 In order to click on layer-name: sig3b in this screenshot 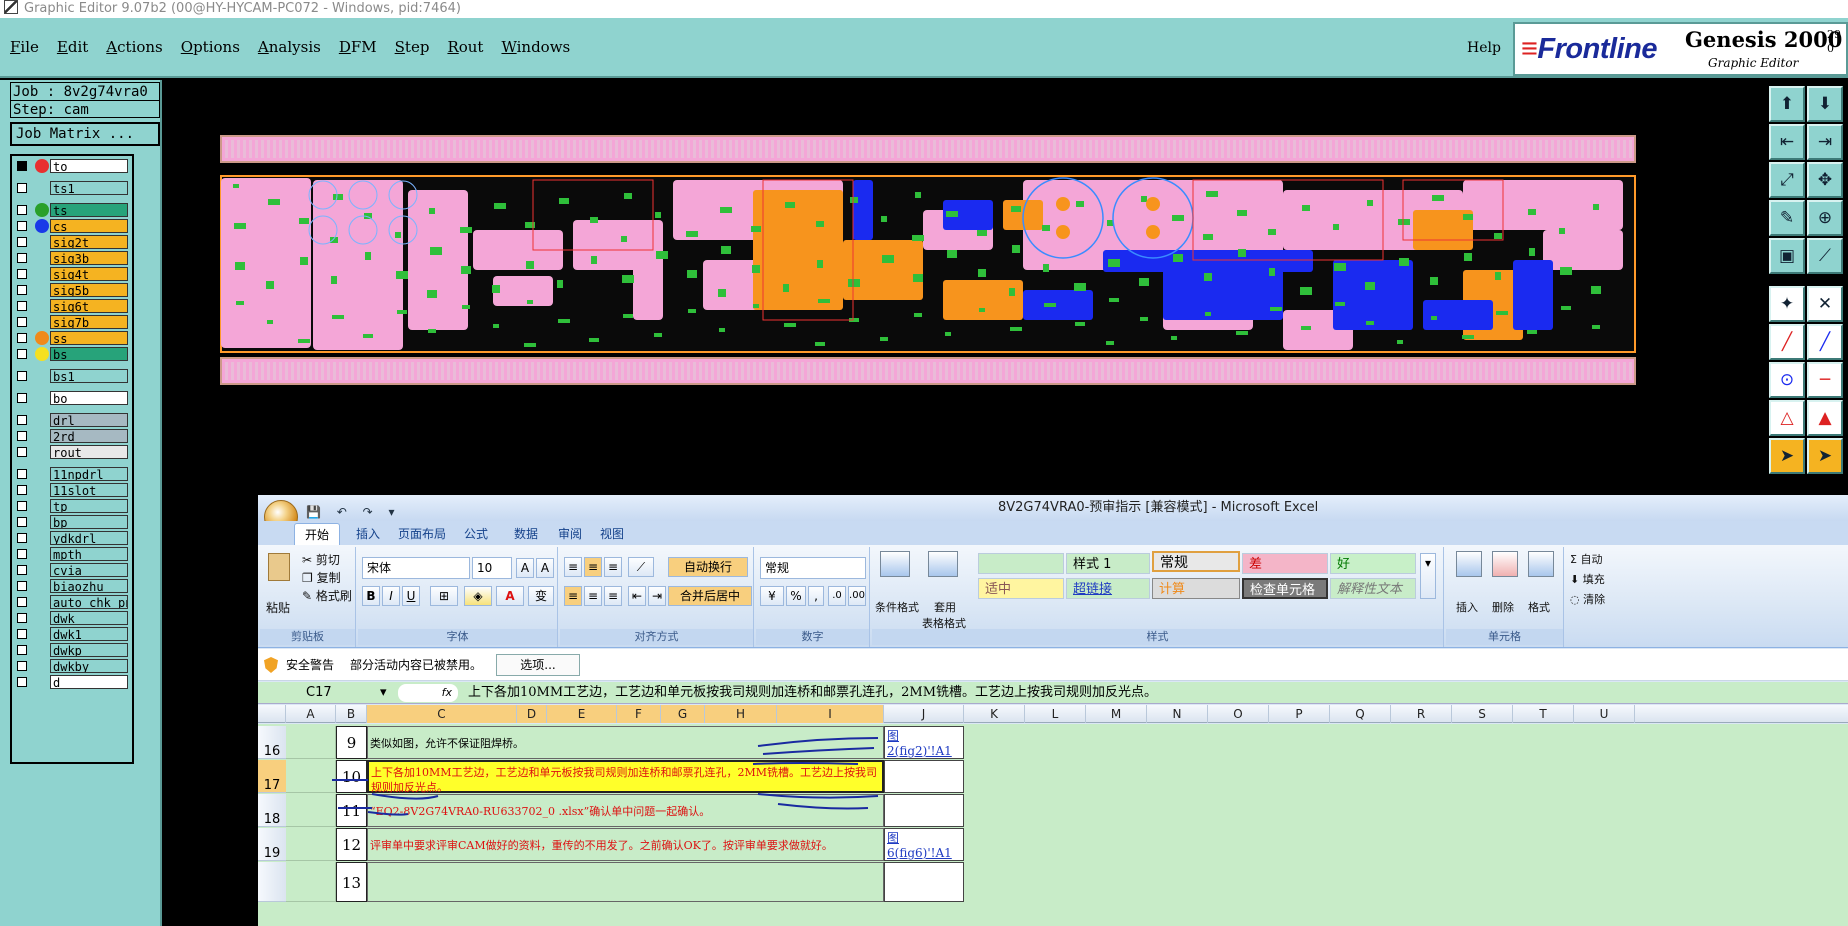, I will do `click(89, 258)`.